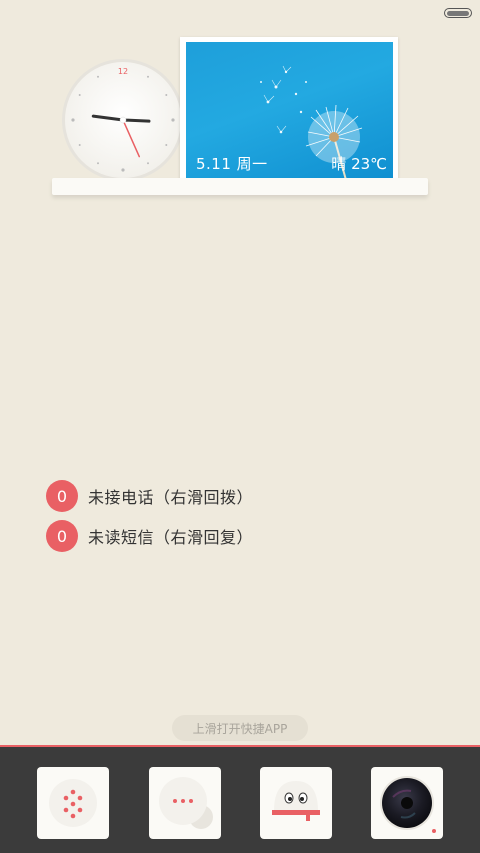 The width and height of the screenshot is (480, 853). I want to click on widget-shelf, so click(240, 186).